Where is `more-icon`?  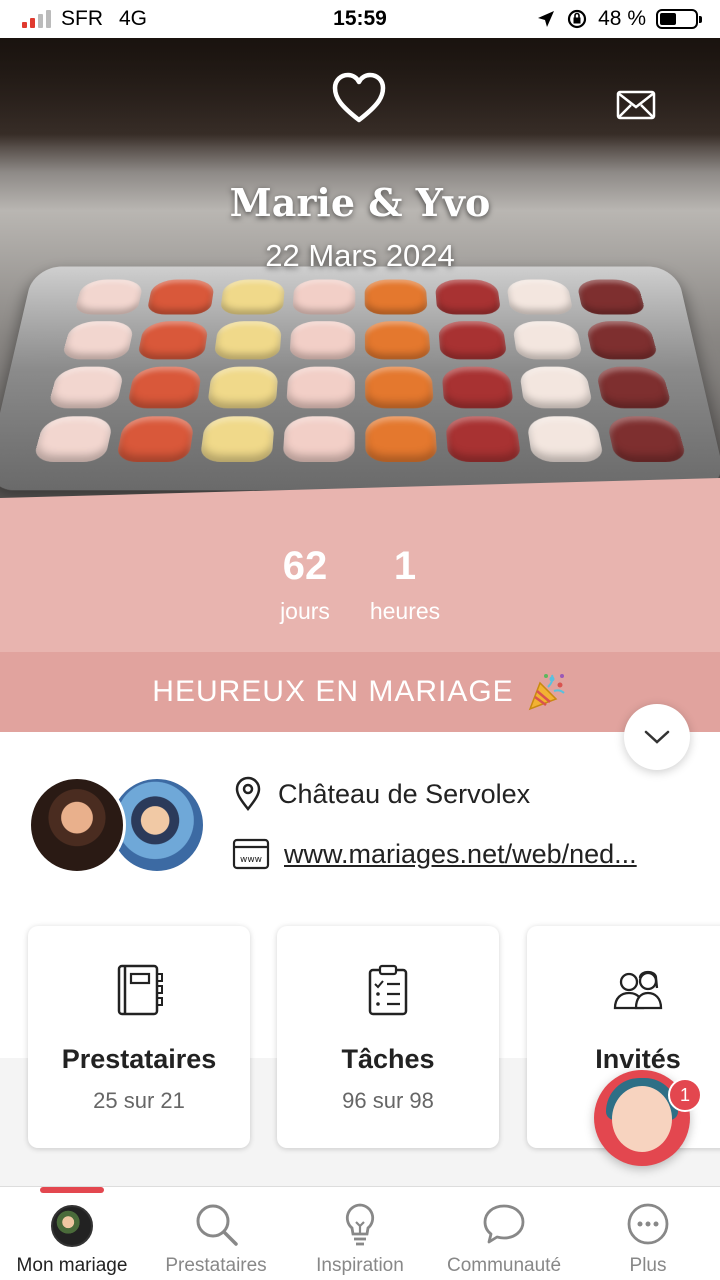 more-icon is located at coordinates (648, 1224).